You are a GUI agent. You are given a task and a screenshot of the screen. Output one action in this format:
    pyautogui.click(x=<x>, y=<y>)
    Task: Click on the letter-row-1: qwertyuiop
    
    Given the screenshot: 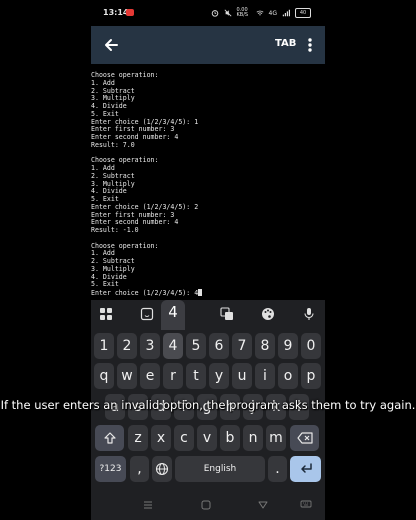 What is the action you would take?
    pyautogui.click(x=208, y=376)
    